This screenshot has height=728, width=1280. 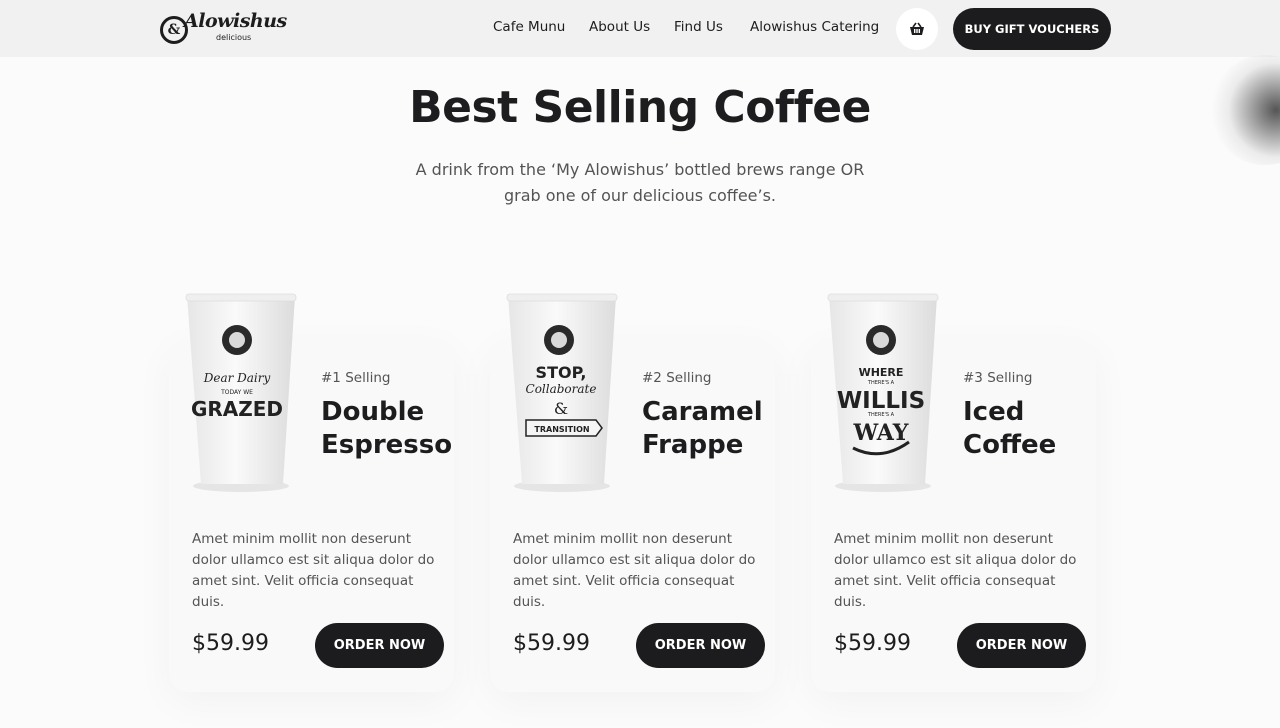 I want to click on nav-item-find-us: Find Us, so click(x=698, y=27).